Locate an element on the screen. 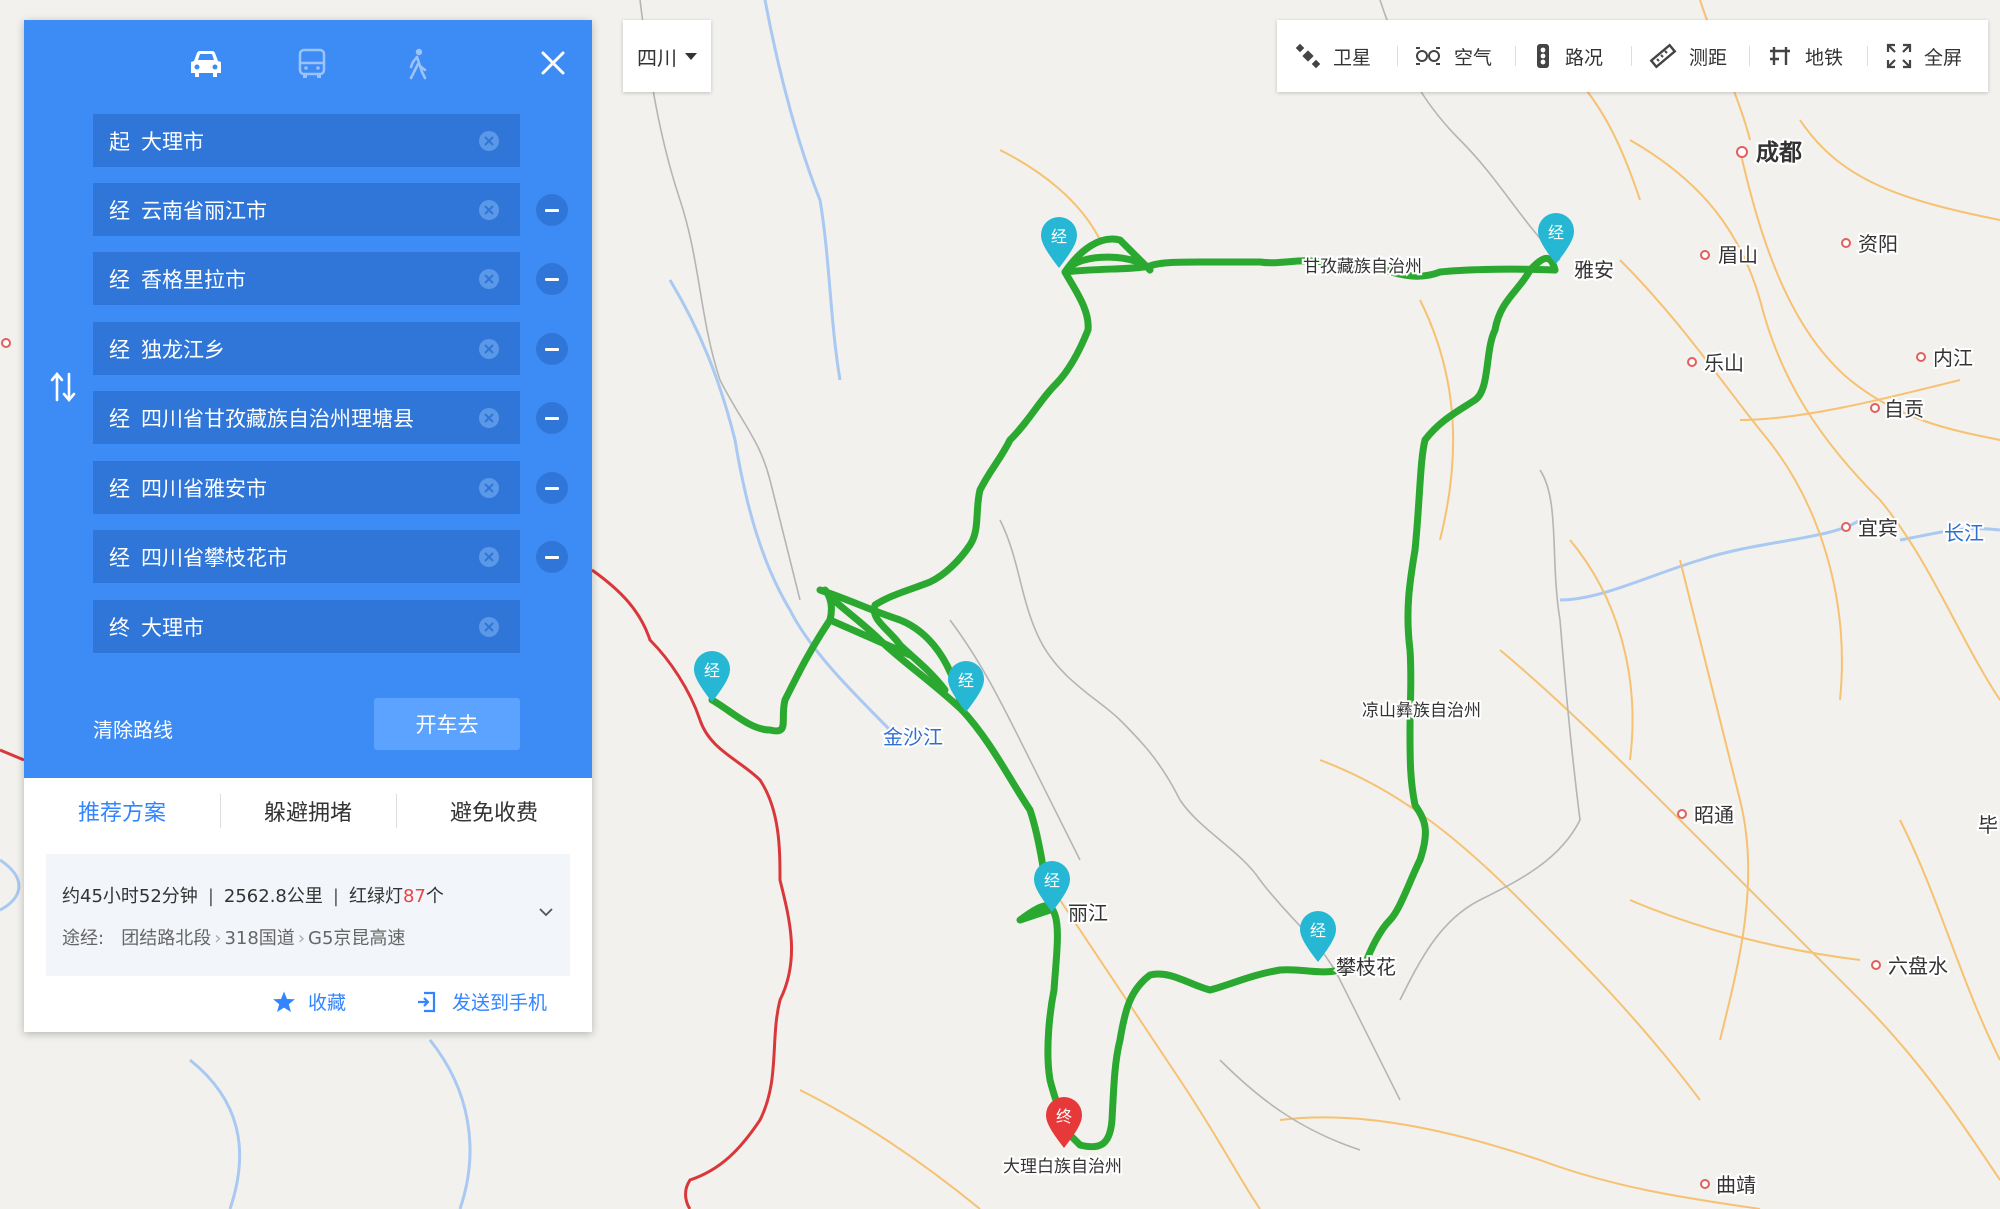 The image size is (2000, 1209). svg-text: 大理白族自治州 is located at coordinates (1062, 1167).